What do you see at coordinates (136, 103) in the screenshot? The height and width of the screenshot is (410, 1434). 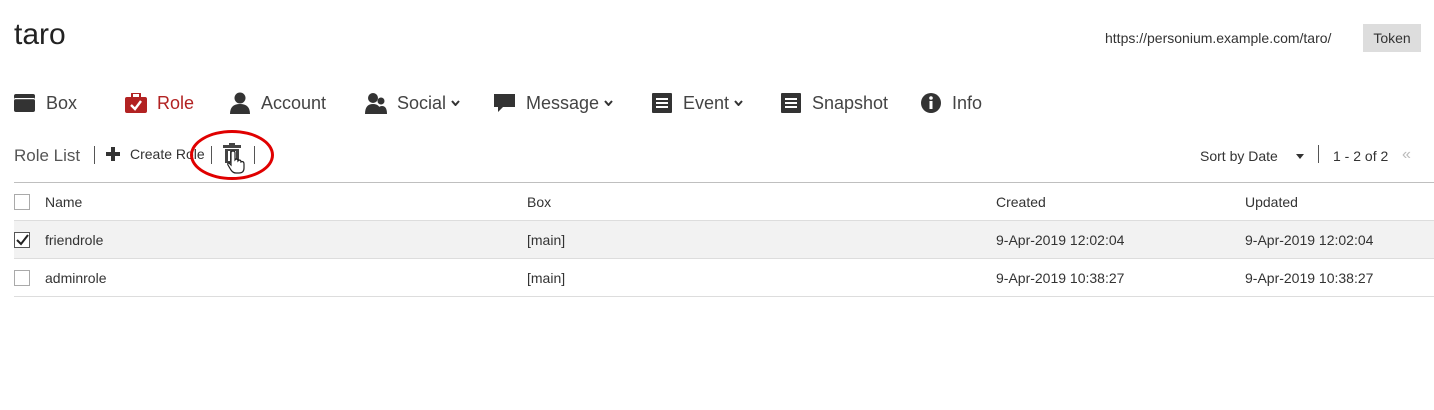 I see `briefcase-check-icon` at bounding box center [136, 103].